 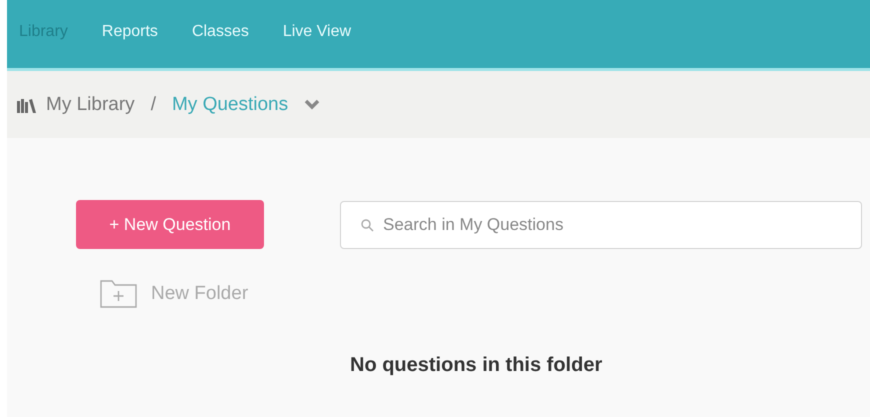 What do you see at coordinates (230, 105) in the screenshot?
I see `breadcrumb-link: My Questions` at bounding box center [230, 105].